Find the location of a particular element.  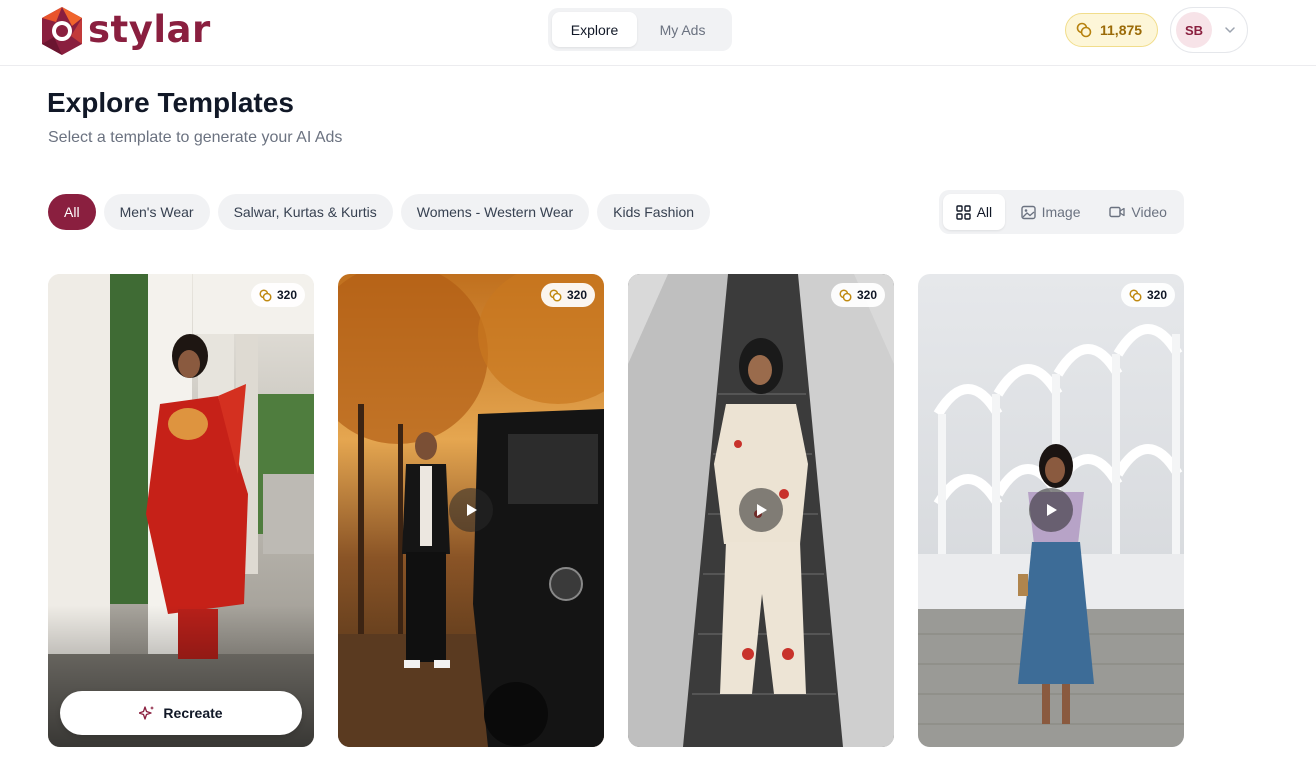

image-icon is located at coordinates (1028, 212).